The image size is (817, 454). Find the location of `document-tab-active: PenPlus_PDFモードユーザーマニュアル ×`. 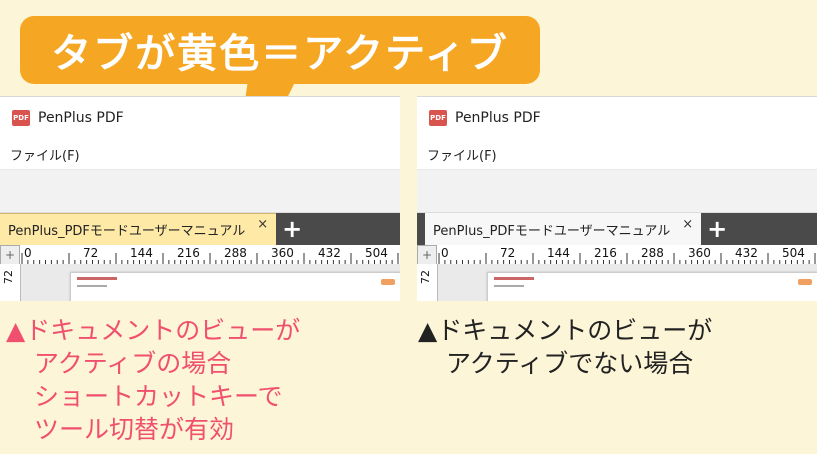

document-tab-active: PenPlus_PDFモードユーザーマニュアル × is located at coordinates (138, 229).